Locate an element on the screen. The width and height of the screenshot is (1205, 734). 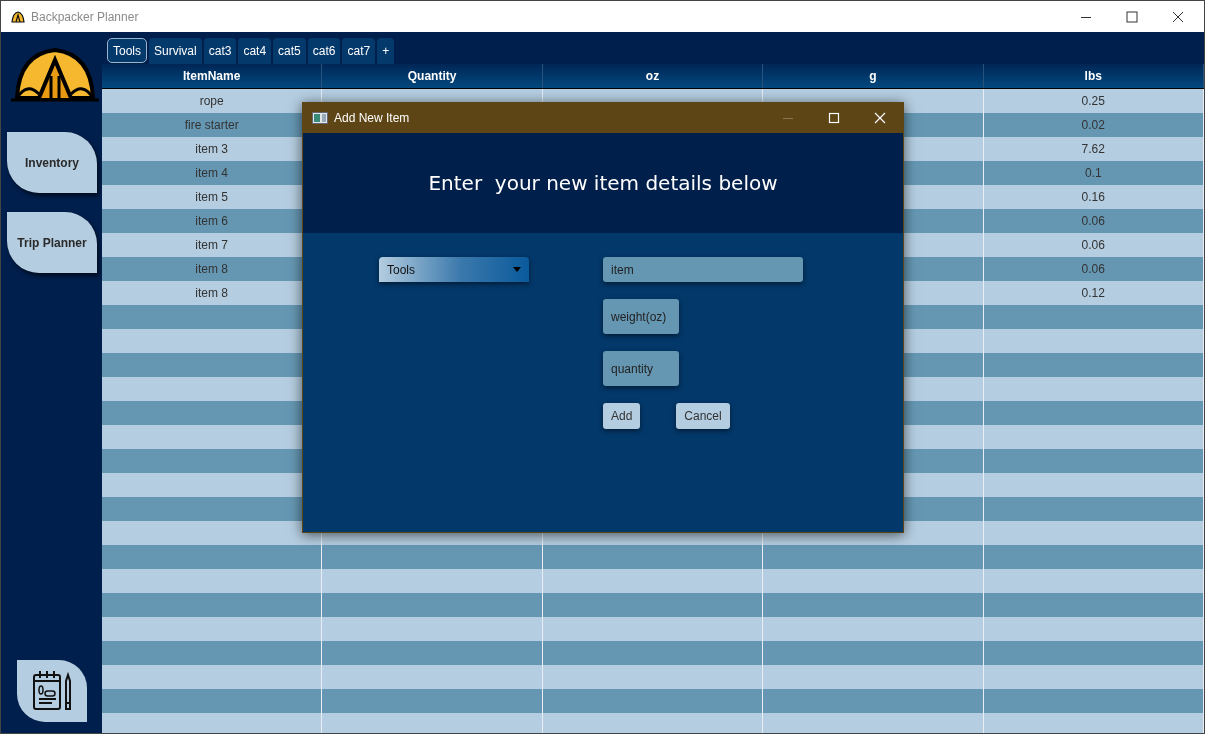
add-button: Add is located at coordinates (622, 416).